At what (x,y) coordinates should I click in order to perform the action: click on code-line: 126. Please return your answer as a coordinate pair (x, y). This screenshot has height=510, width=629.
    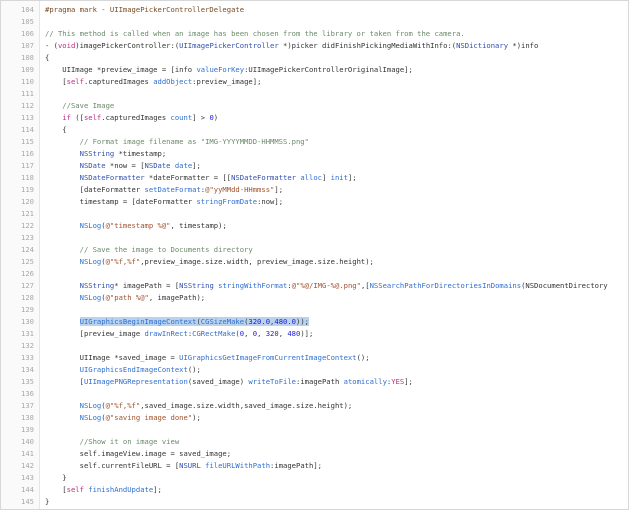
    Looking at the image, I should click on (314, 274).